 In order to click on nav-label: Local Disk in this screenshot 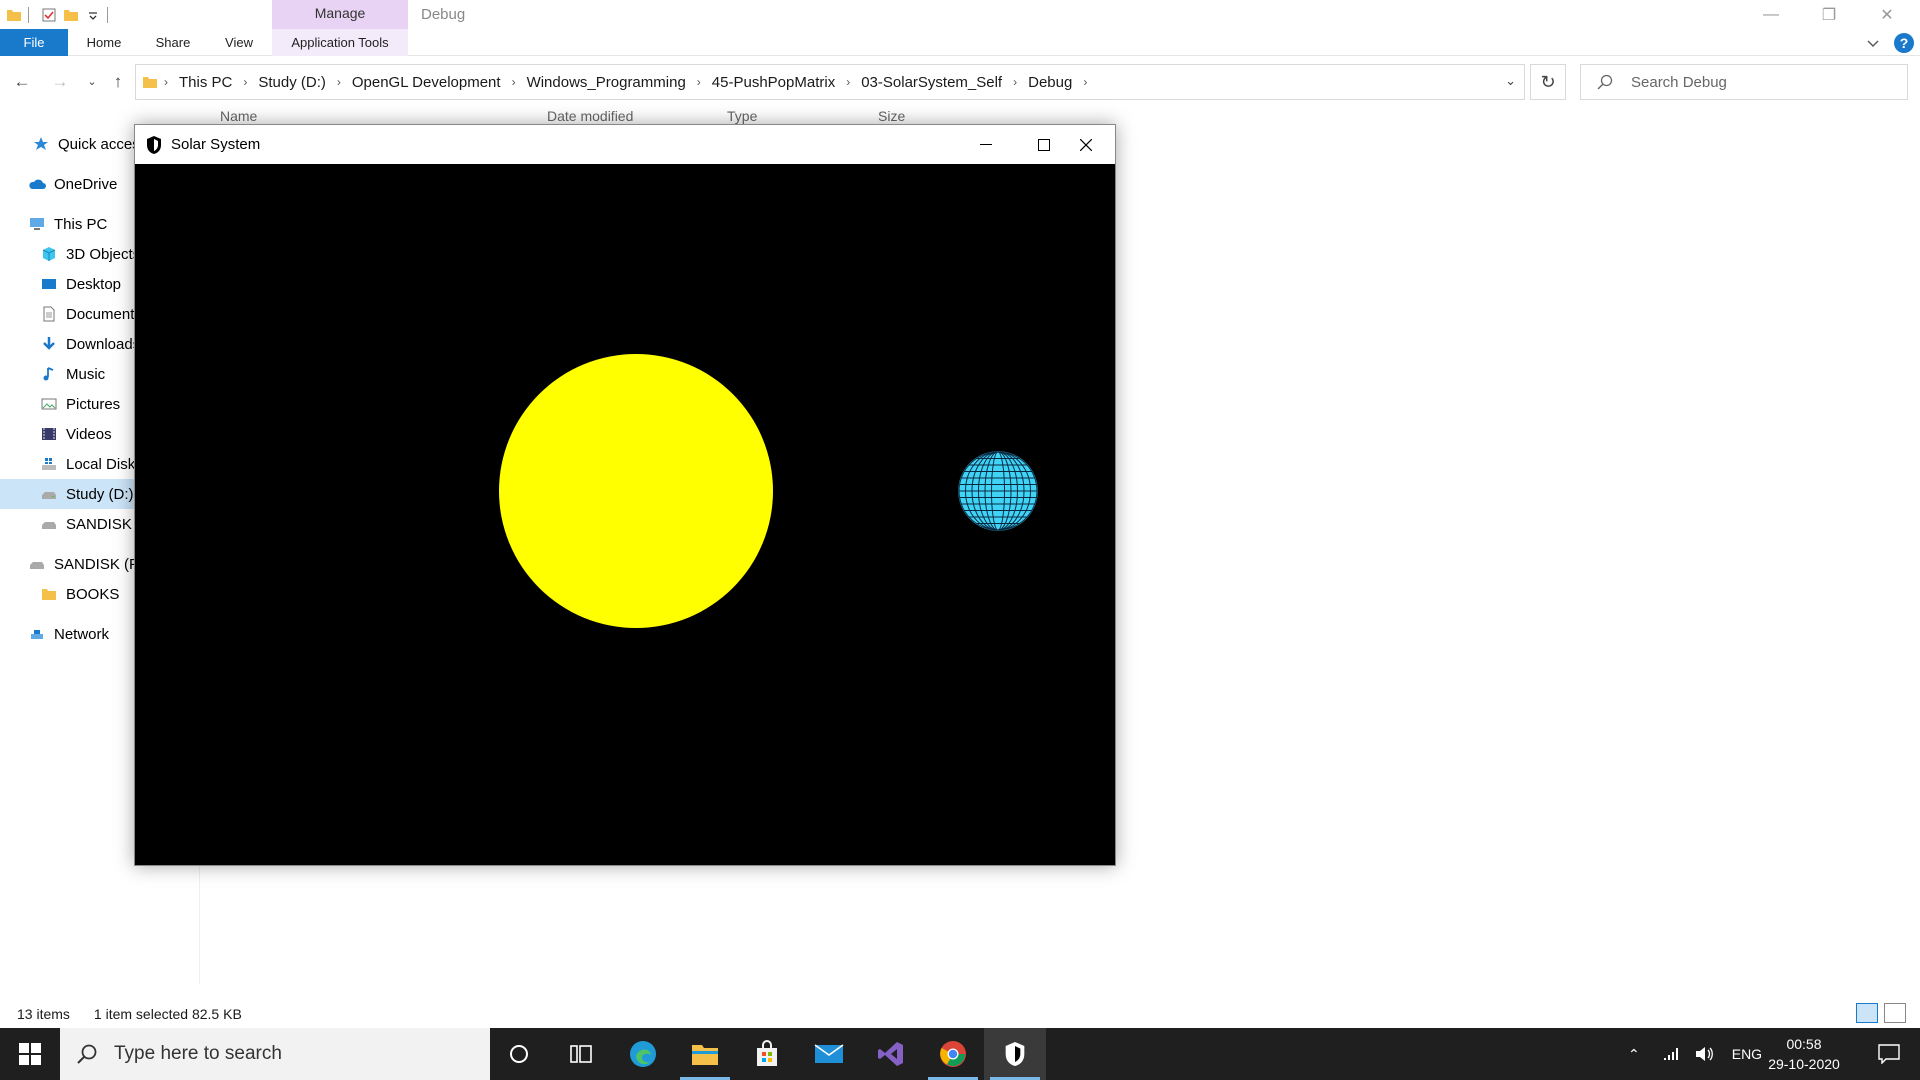, I will do `click(101, 464)`.